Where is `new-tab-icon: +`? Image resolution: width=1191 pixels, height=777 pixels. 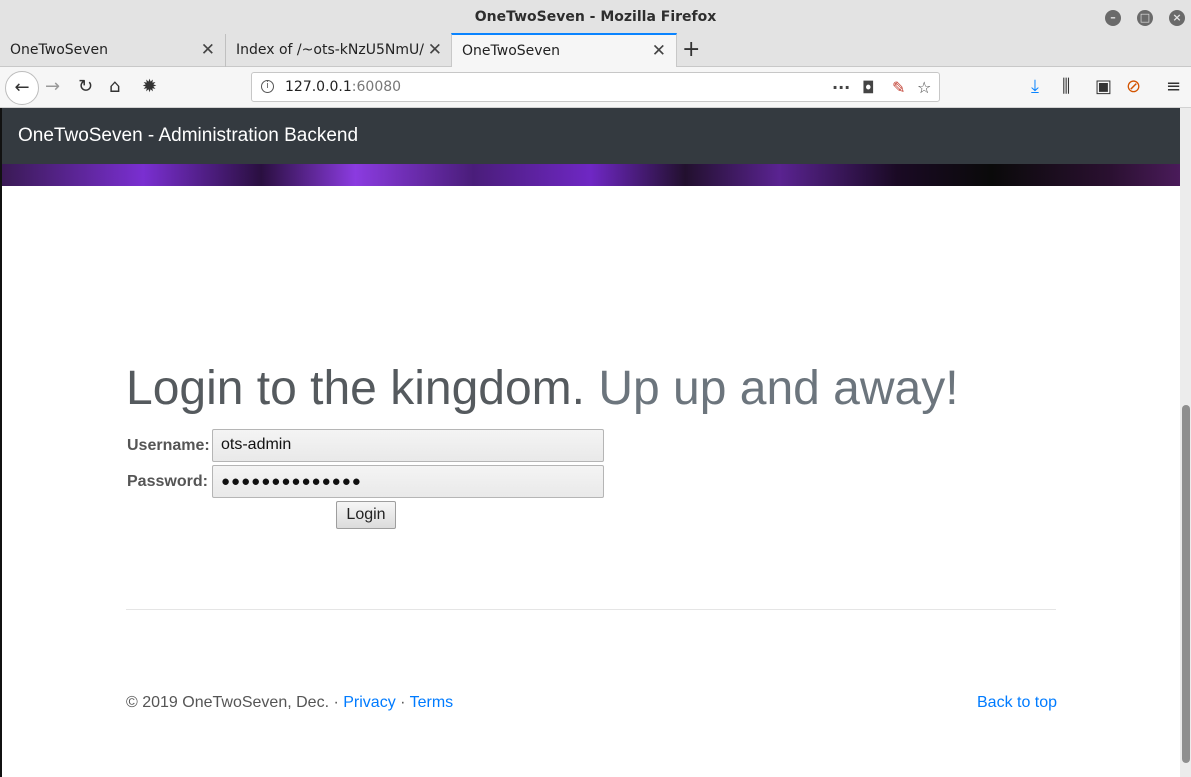
new-tab-icon: + is located at coordinates (691, 49).